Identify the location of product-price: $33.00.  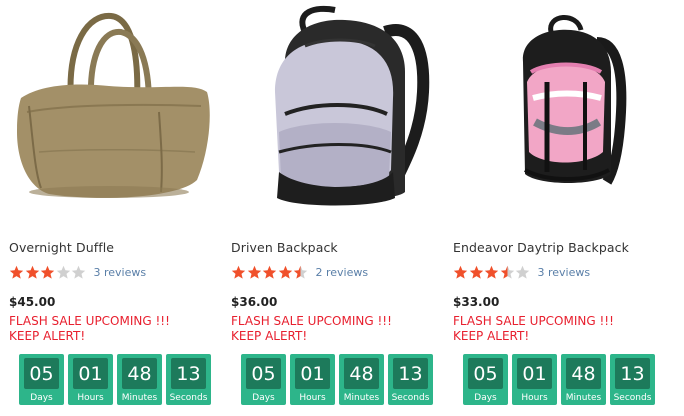
(476, 302).